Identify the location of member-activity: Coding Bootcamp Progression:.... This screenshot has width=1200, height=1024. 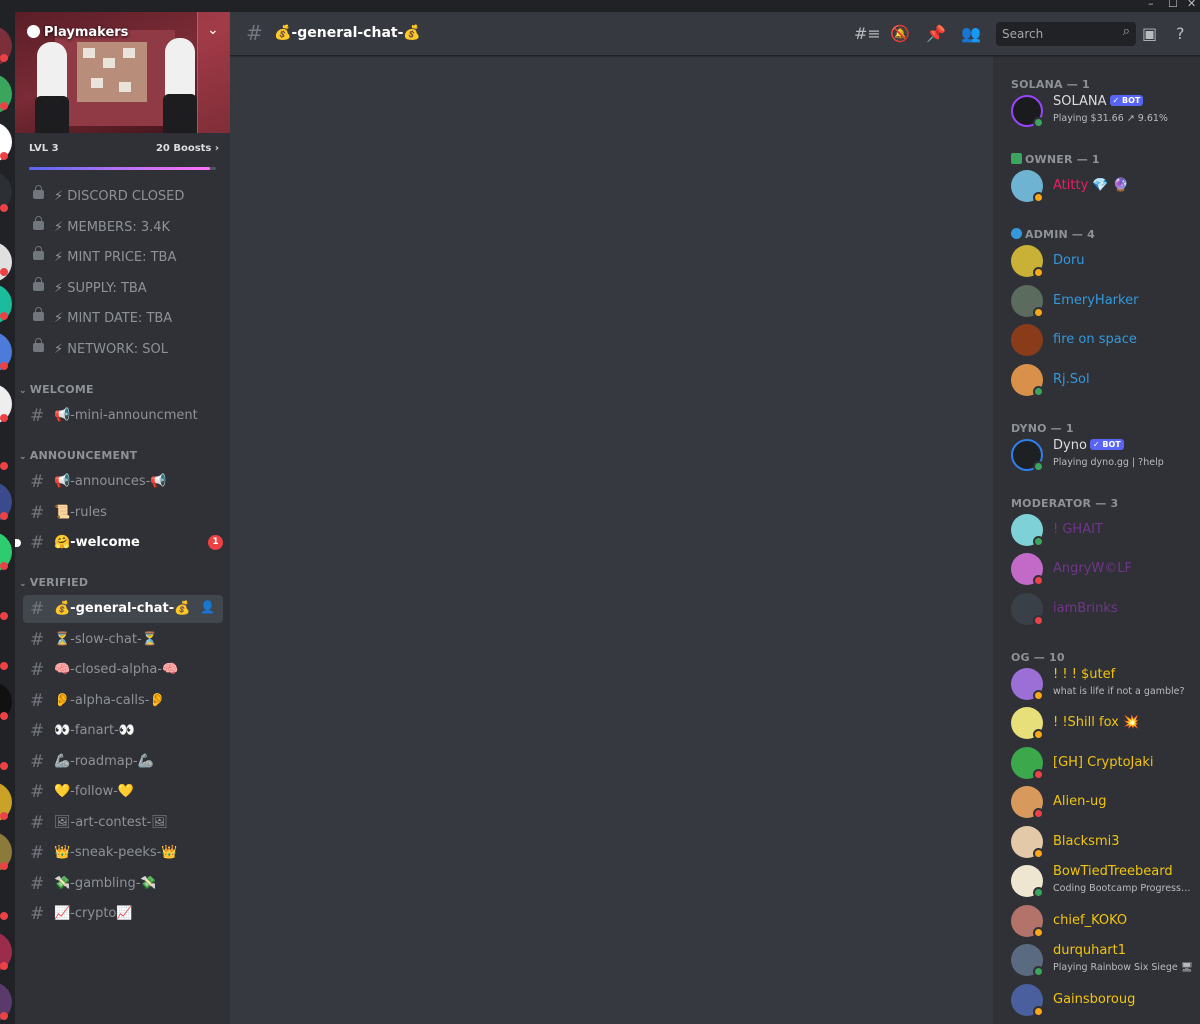
(1123, 888).